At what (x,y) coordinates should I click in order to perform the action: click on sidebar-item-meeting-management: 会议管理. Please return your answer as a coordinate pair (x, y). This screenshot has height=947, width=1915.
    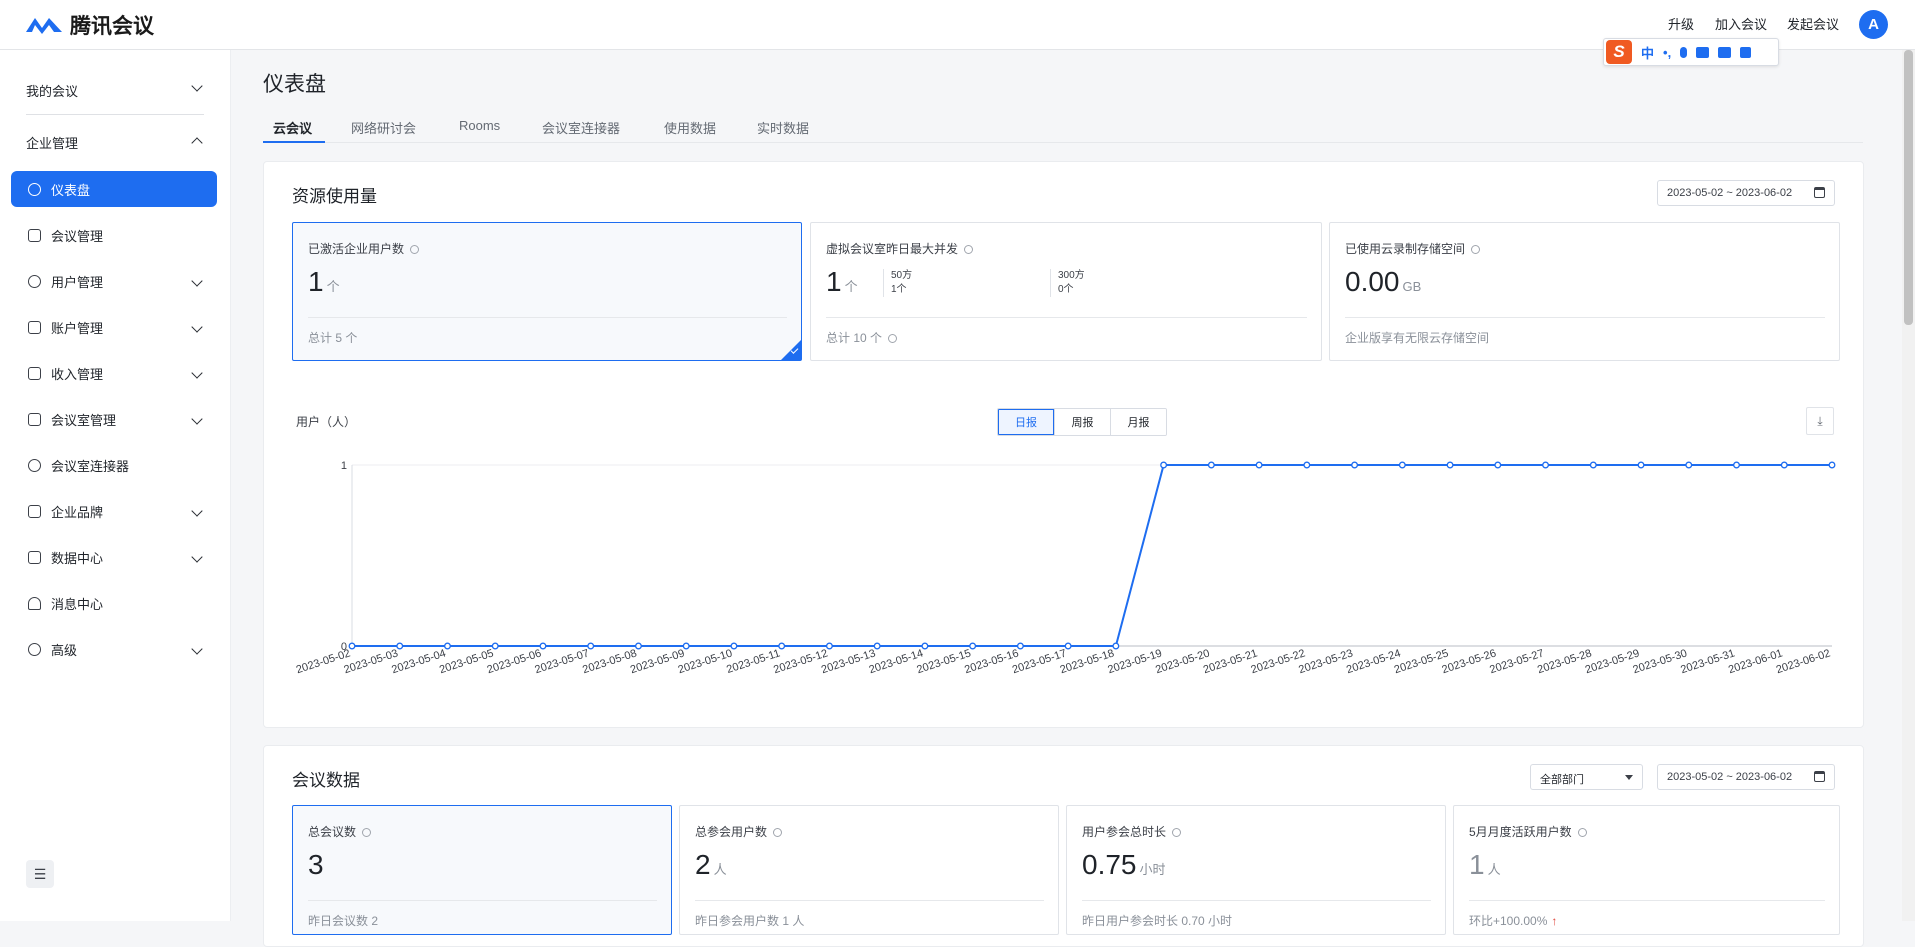
    Looking at the image, I should click on (114, 235).